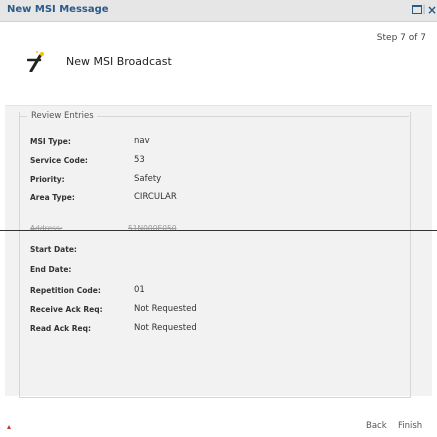  I want to click on wand-icon, so click(35, 61).